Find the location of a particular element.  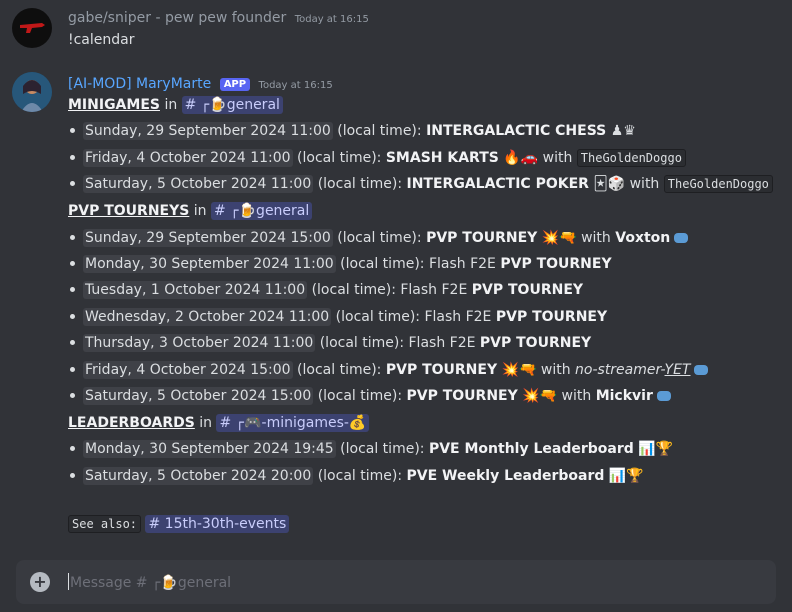

username-gabe: gabe/sniper - pew pew founder is located at coordinates (177, 18).